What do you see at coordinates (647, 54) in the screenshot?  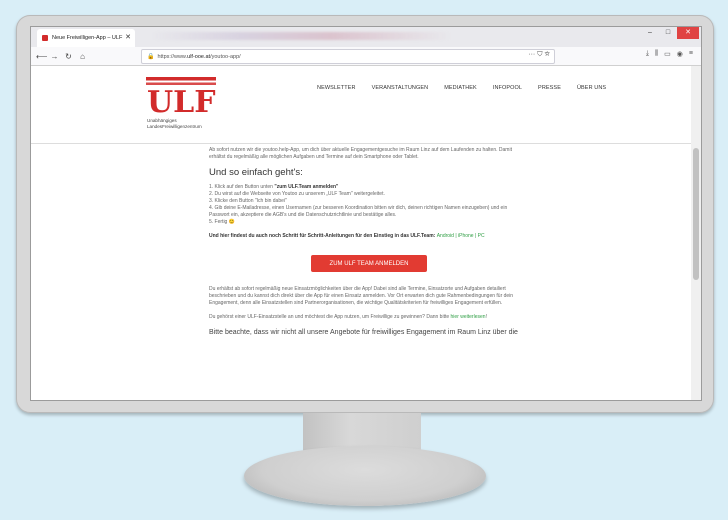 I see `download-icon: ⤓` at bounding box center [647, 54].